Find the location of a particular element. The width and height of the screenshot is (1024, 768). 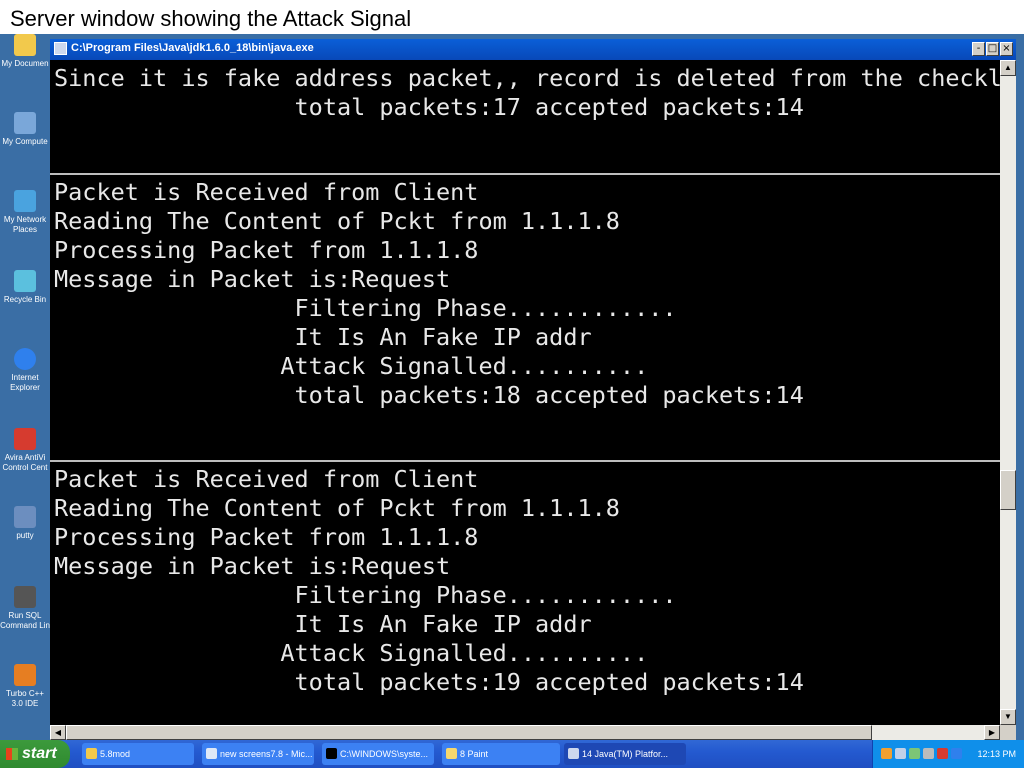

scroll-right-arrow-icon: ▶ is located at coordinates (992, 732).